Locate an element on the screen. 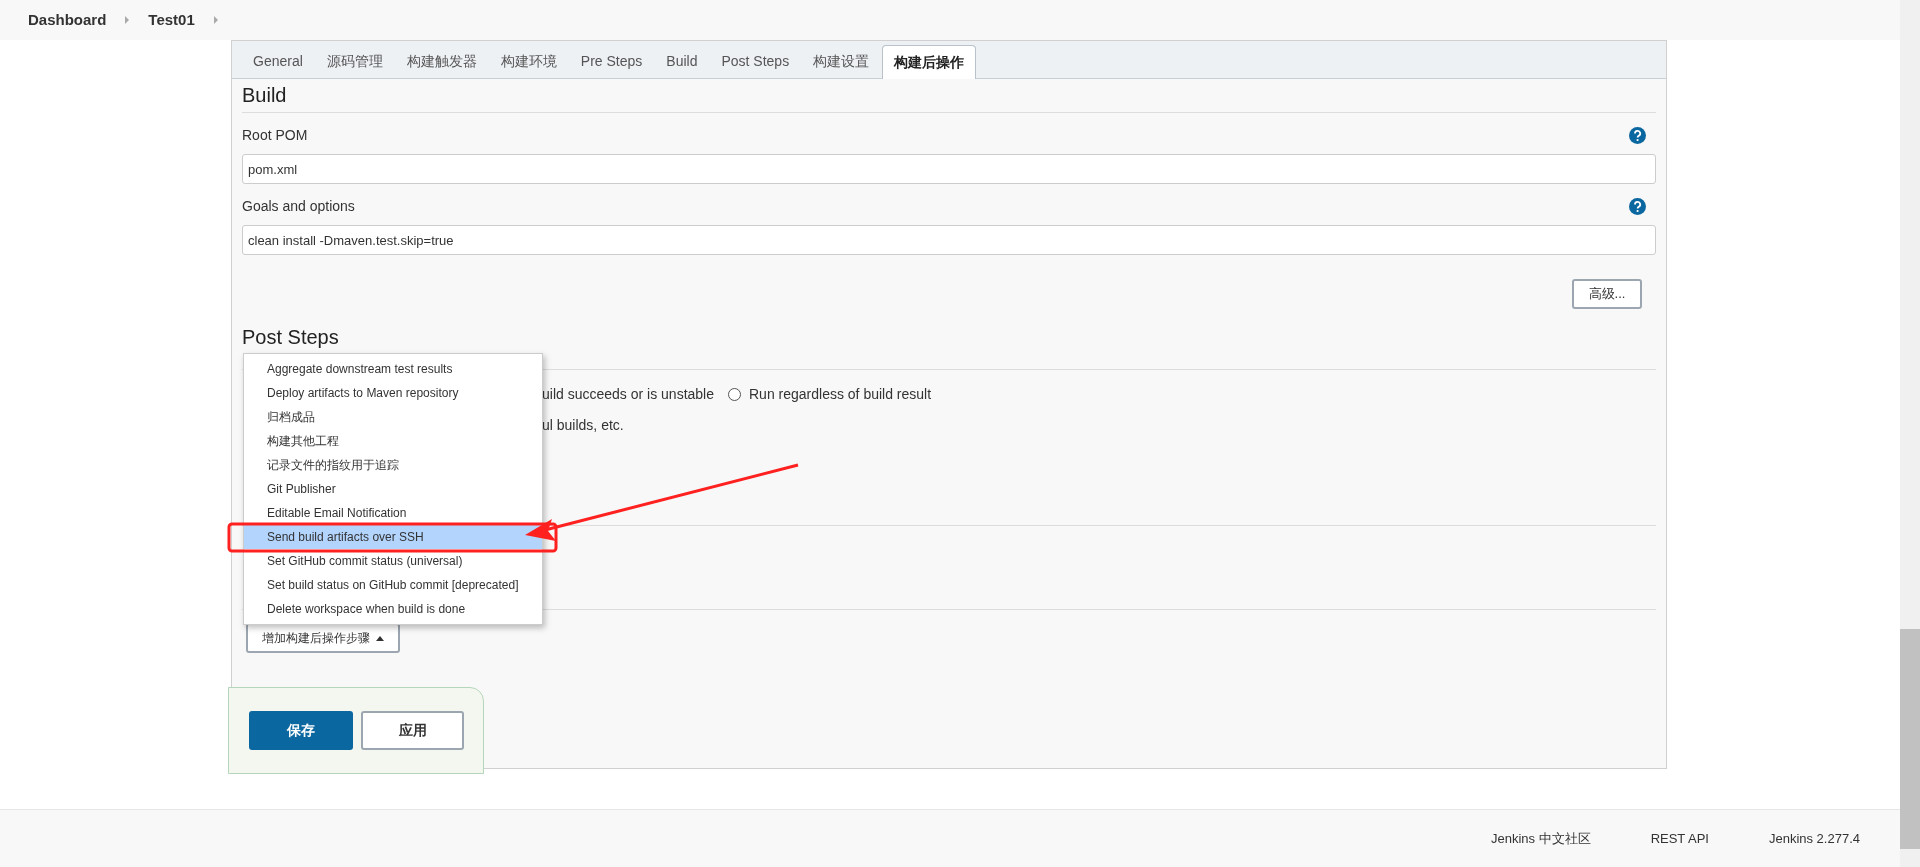  tab: 构建设置 is located at coordinates (841, 61).